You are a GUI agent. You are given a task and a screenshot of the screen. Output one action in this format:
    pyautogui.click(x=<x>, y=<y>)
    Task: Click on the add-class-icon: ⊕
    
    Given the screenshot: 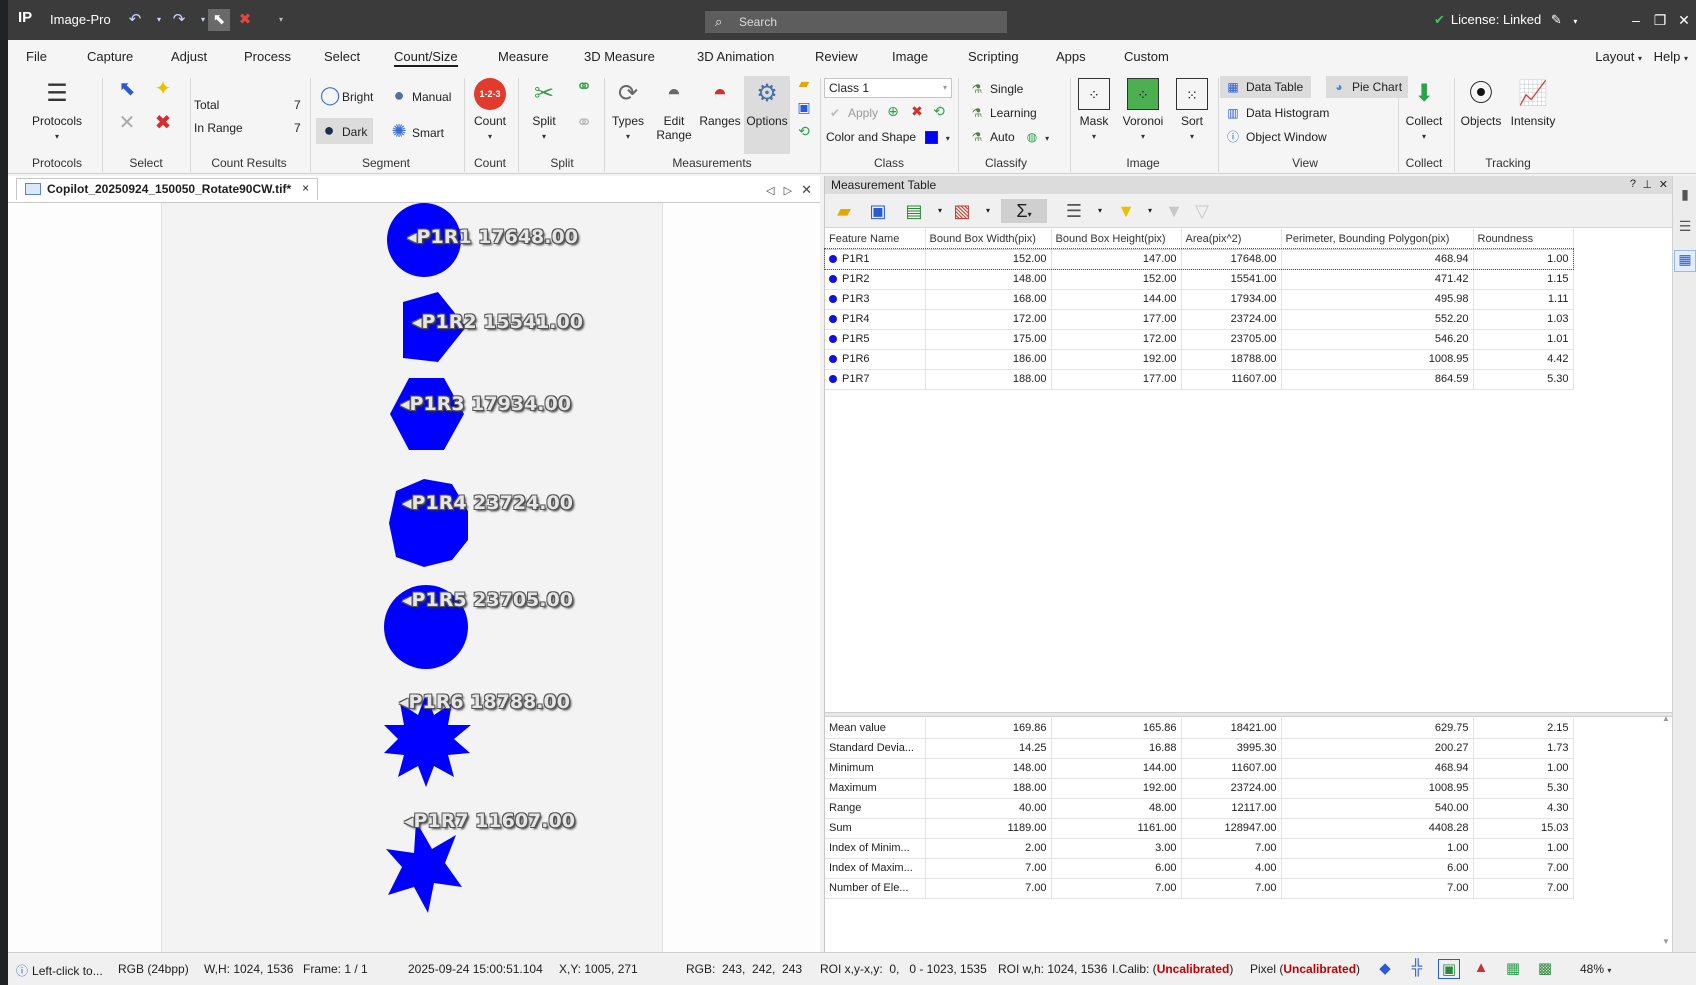 What is the action you would take?
    pyautogui.click(x=893, y=111)
    